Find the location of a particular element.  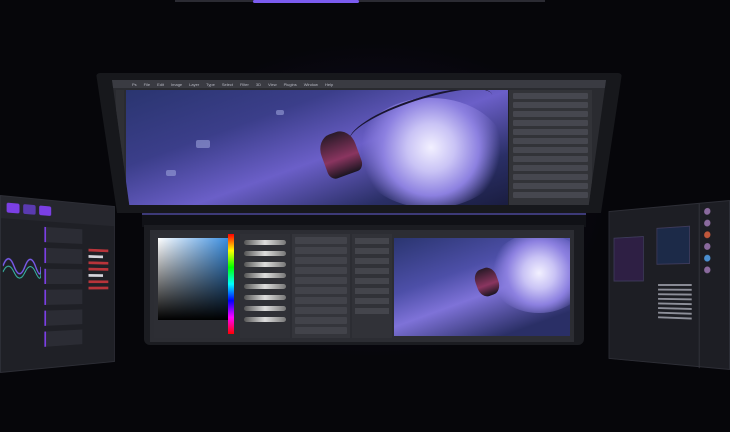

properties-panel is located at coordinates (372, 286).